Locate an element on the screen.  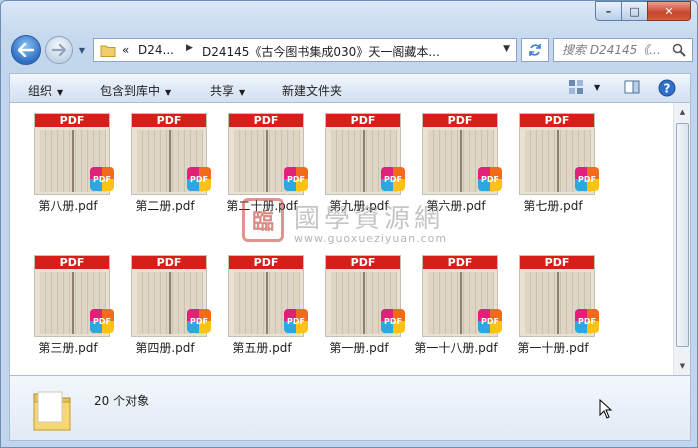
close-button: ✕ is located at coordinates (669, 11).